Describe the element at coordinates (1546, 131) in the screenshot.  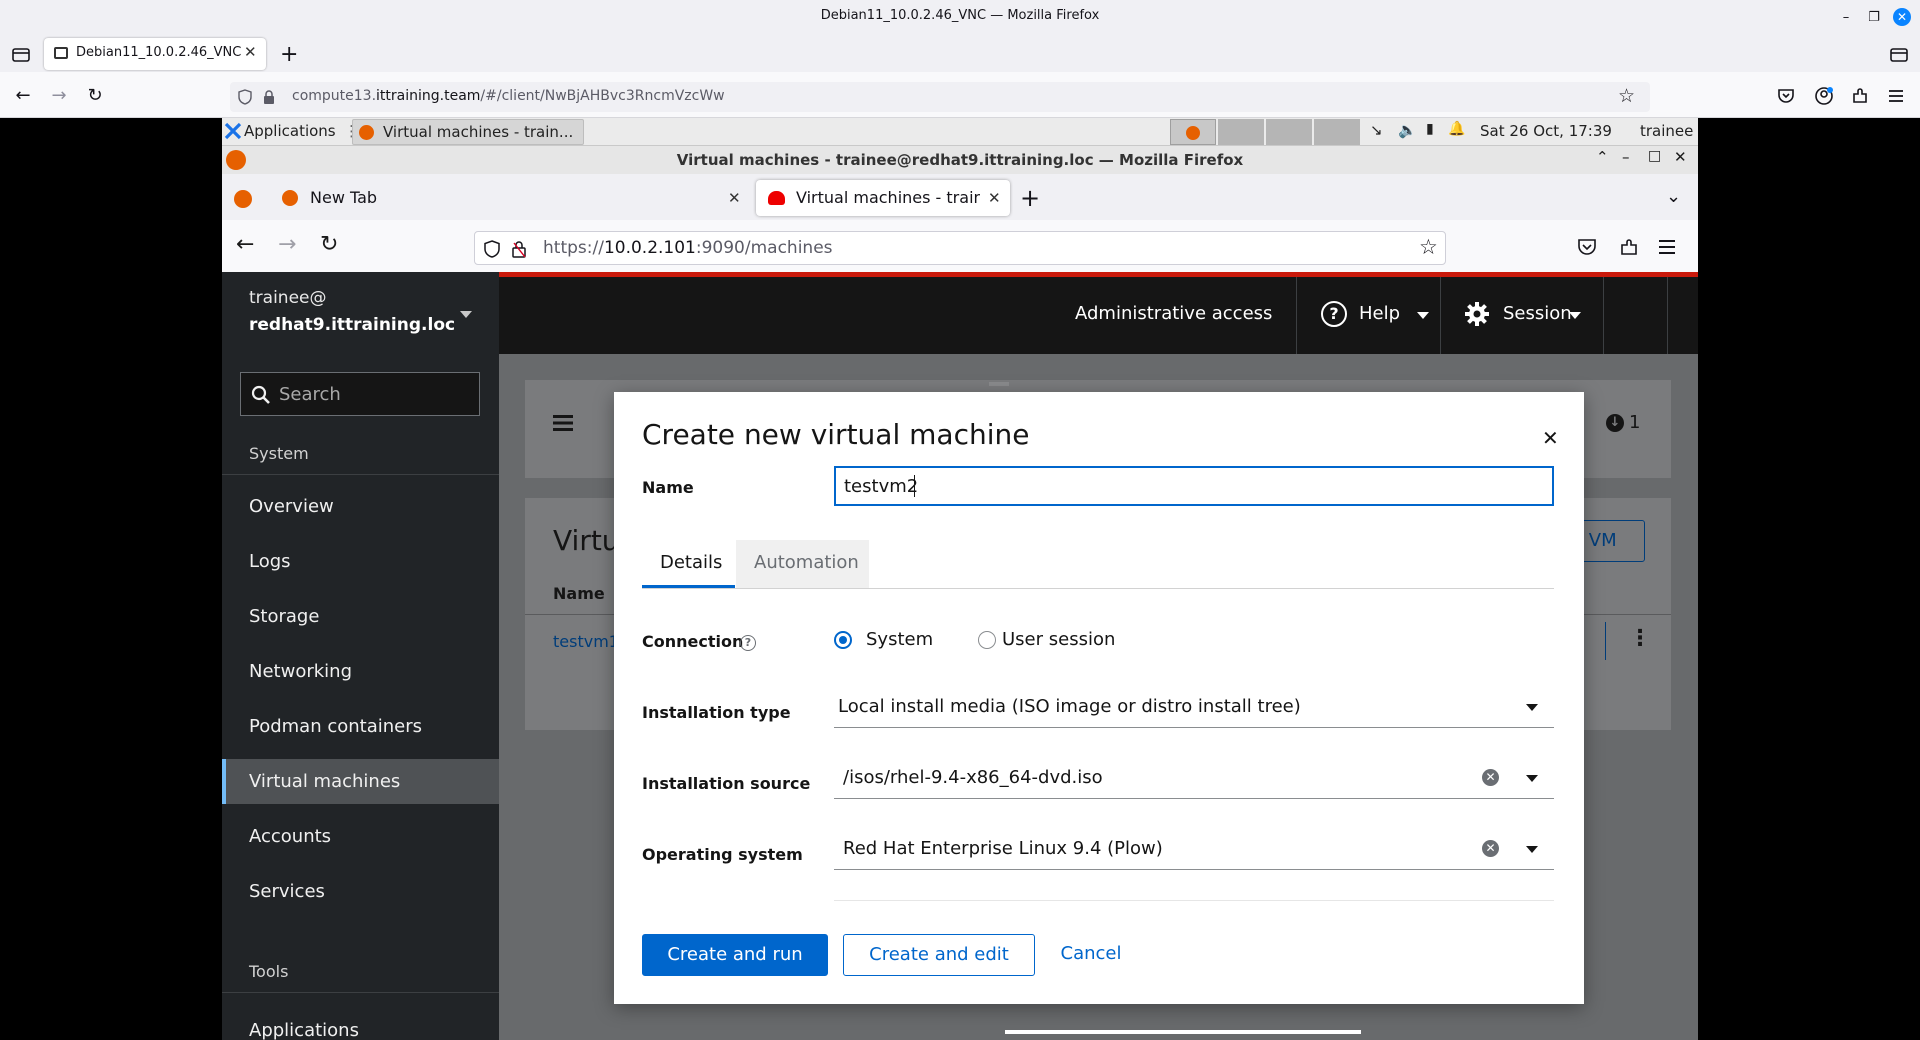
I see `panel-clock: Sat 26 Oct, 17:39` at that location.